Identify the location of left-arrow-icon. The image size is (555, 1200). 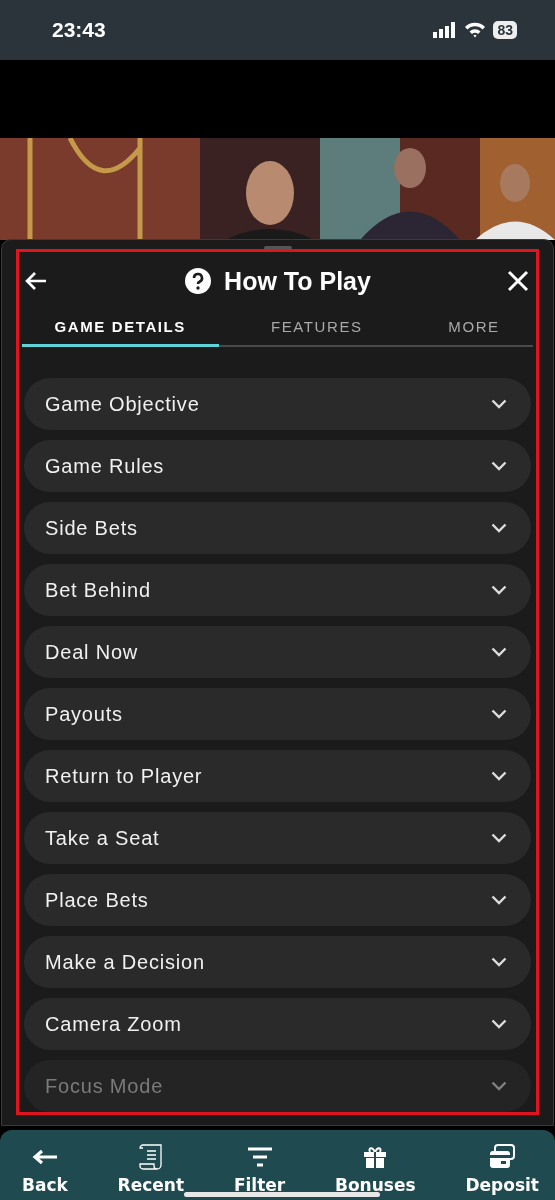
(44, 1157).